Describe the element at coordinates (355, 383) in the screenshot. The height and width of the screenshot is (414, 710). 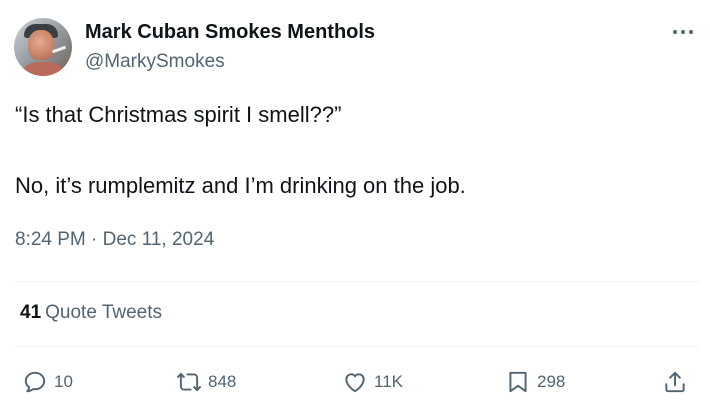
I see `heart-icon` at that location.